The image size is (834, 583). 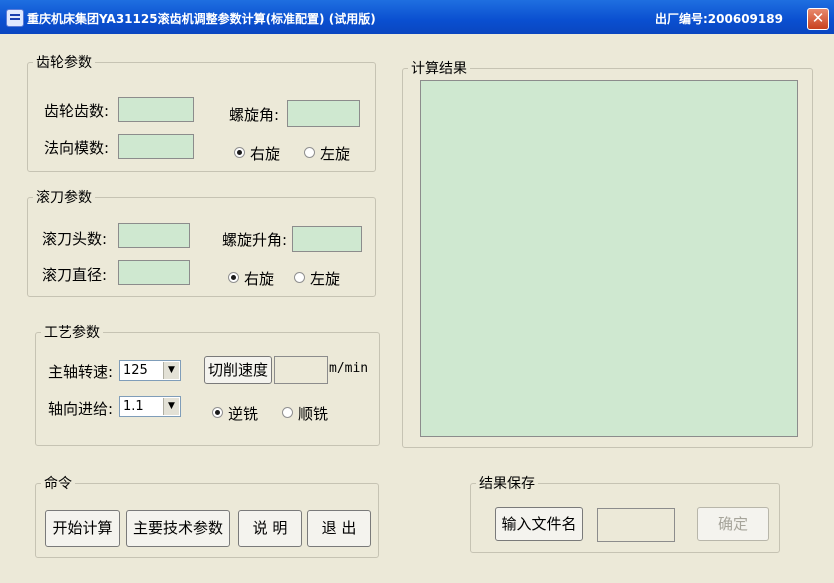 I want to click on save-legend: 结果保存, so click(x=507, y=484).